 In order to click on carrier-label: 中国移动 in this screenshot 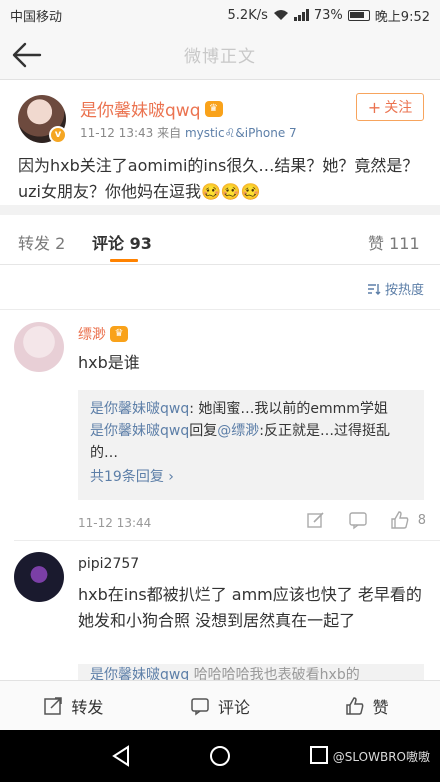, I will do `click(36, 17)`.